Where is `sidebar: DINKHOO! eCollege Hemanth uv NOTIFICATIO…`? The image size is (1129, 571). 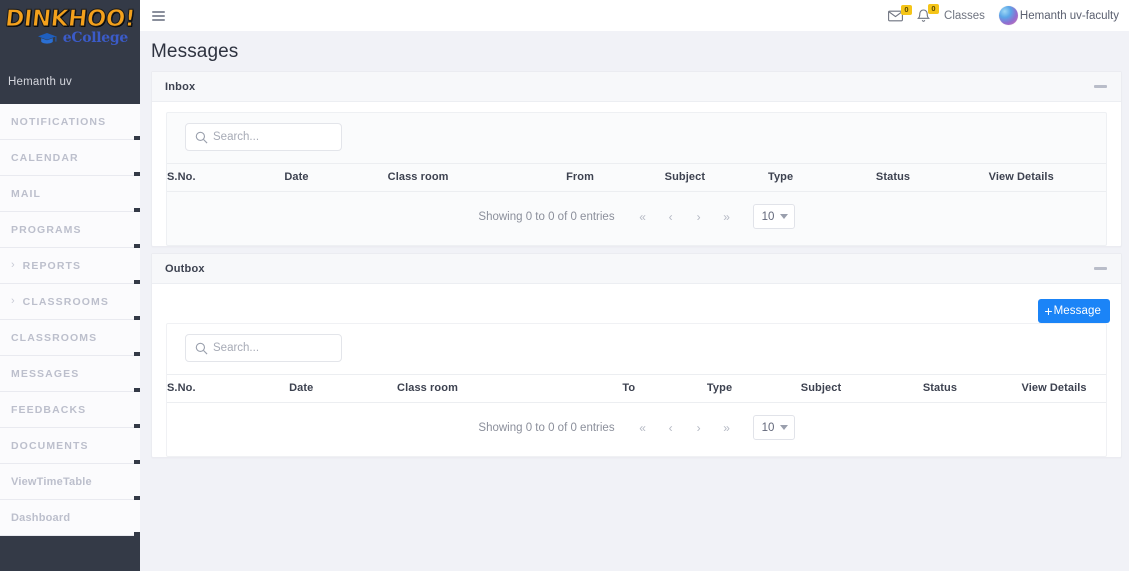 sidebar: DINKHOO! eCollege Hemanth uv NOTIFICATIO… is located at coordinates (70, 285).